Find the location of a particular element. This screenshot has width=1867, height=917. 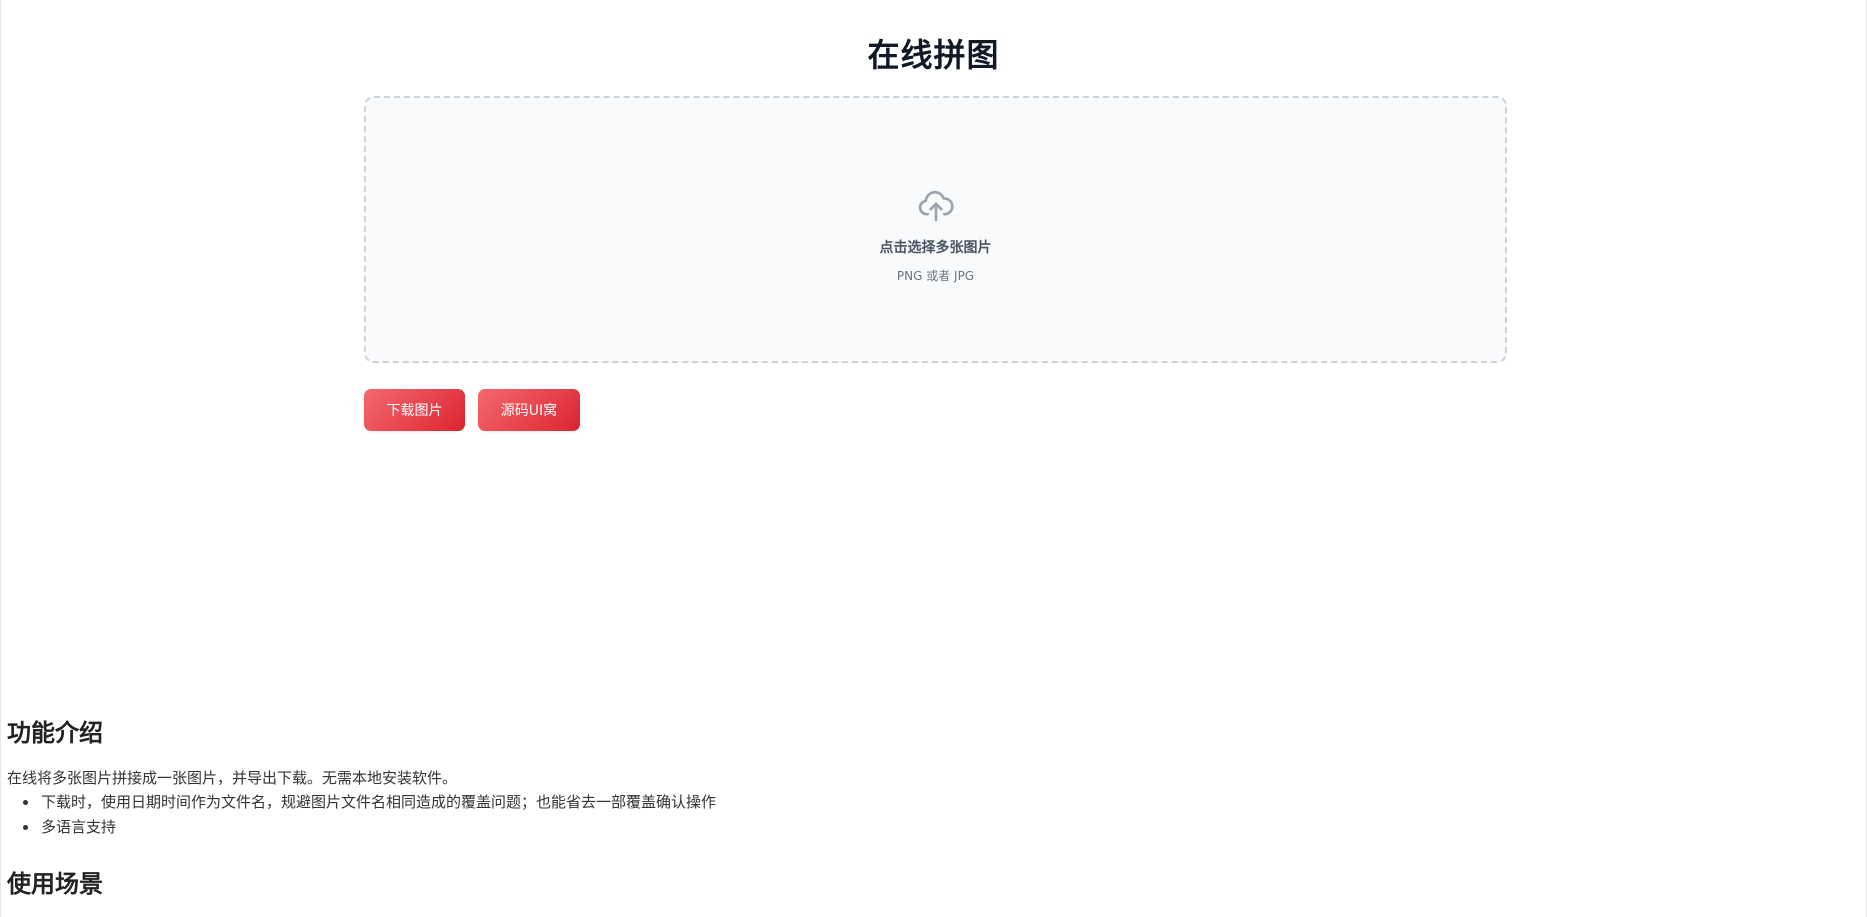

upload-main-text: 点击选择多张图片 is located at coordinates (935, 248).